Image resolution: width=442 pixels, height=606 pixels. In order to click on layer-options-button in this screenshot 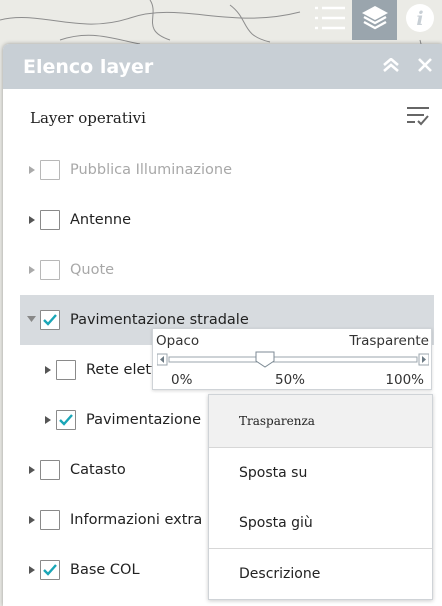, I will do `click(418, 118)`.